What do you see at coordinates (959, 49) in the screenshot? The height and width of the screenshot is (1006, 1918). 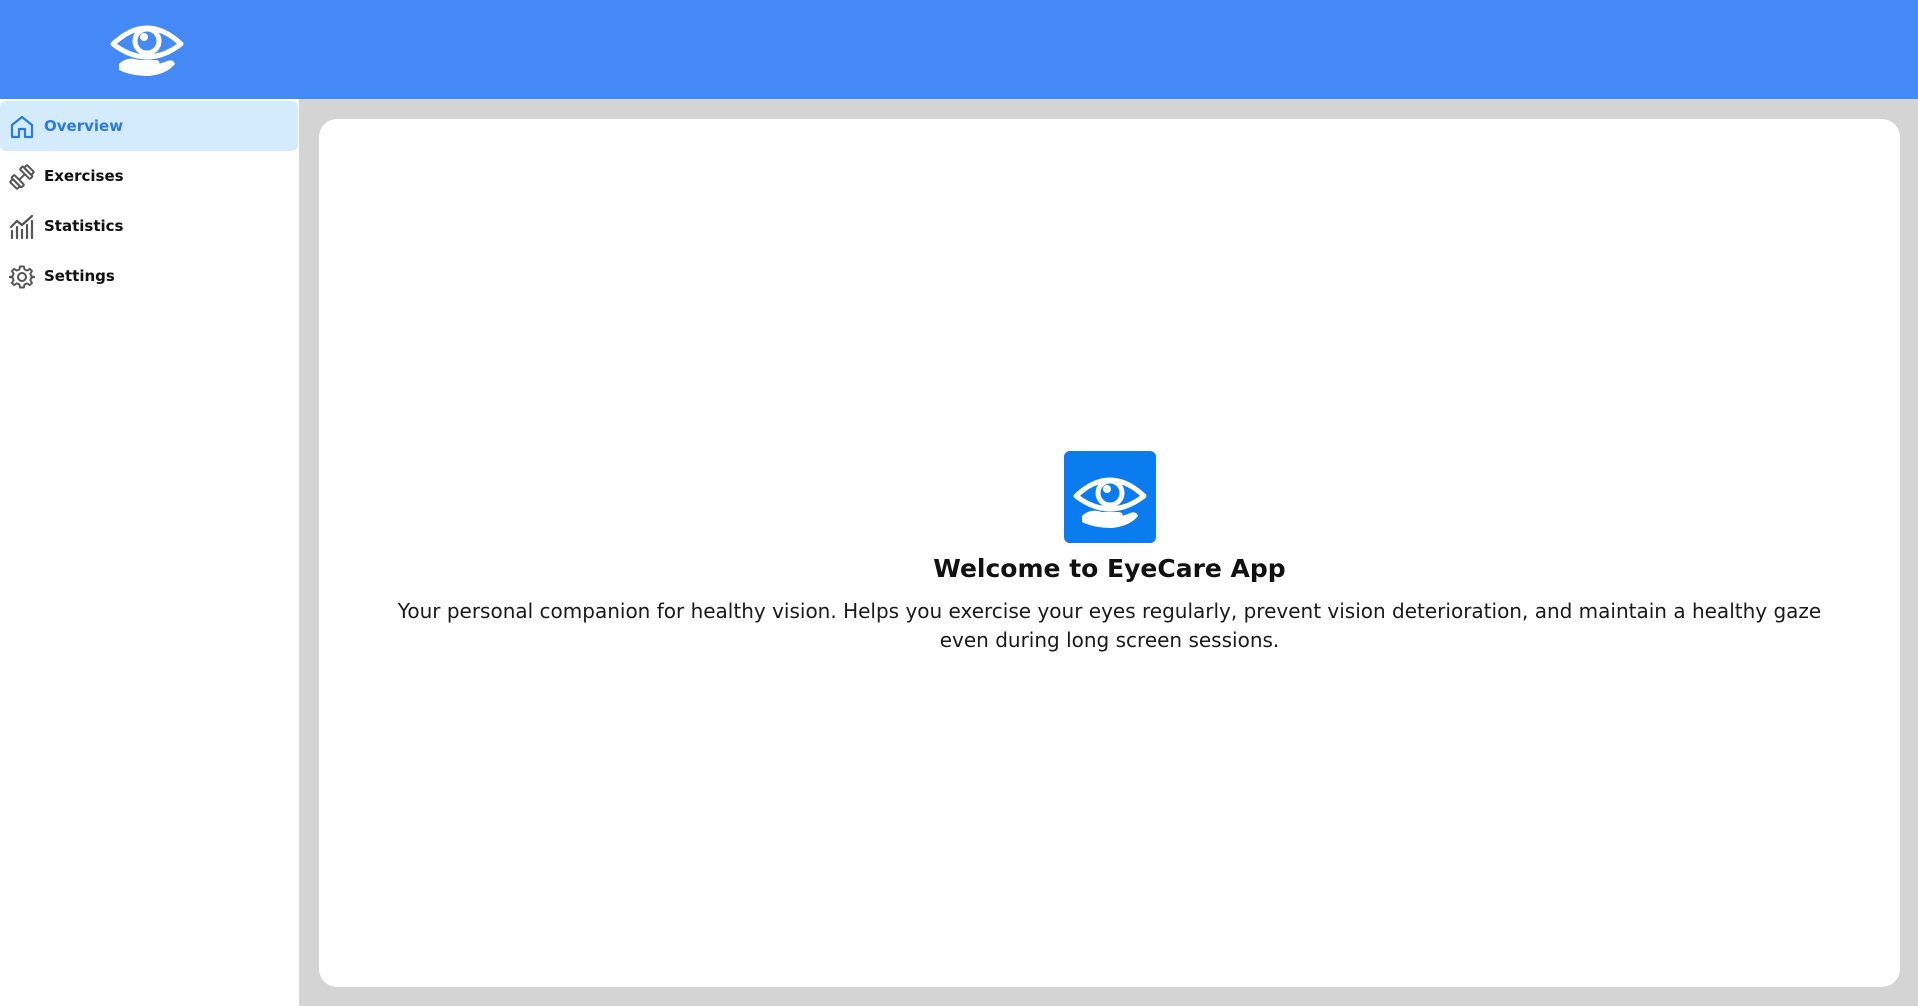 I see `app-header` at bounding box center [959, 49].